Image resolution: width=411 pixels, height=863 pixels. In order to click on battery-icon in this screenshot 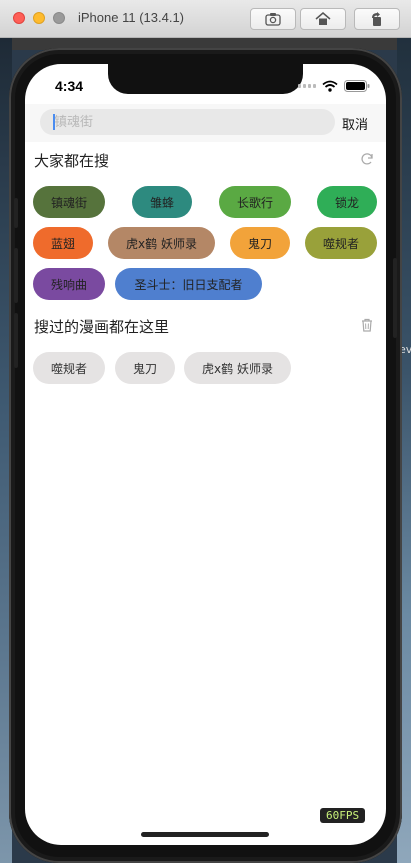, I will do `click(357, 86)`.